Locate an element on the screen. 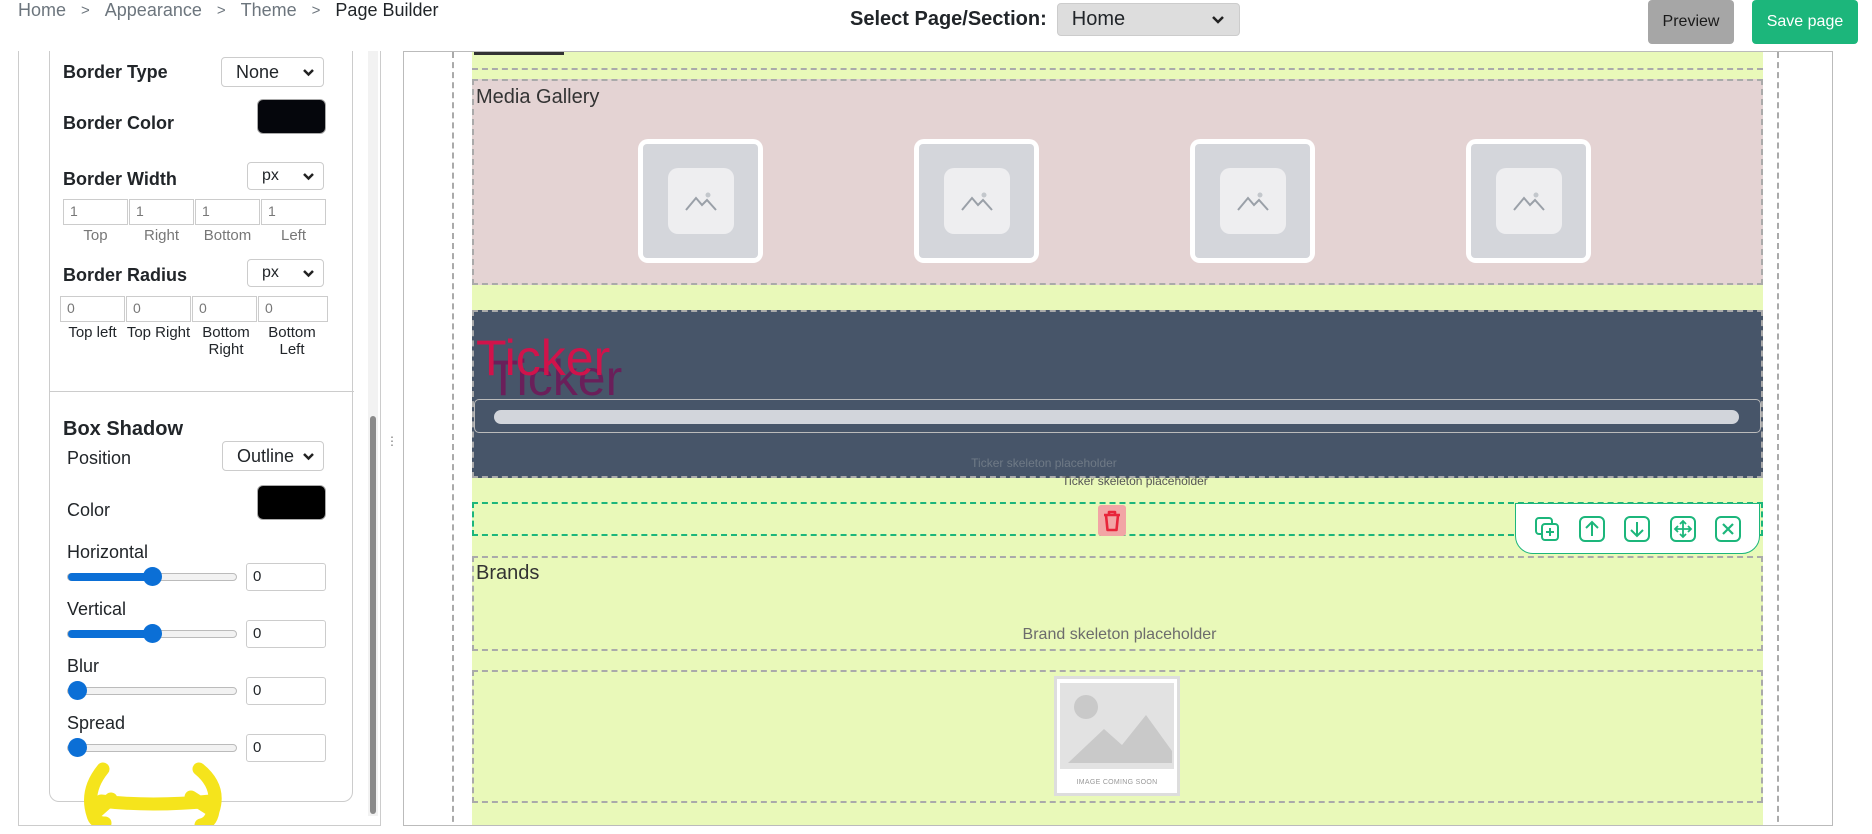 This screenshot has width=1872, height=834. ticker-placeholder: Ticker skeleton placeholder is located at coordinates (1135, 481).